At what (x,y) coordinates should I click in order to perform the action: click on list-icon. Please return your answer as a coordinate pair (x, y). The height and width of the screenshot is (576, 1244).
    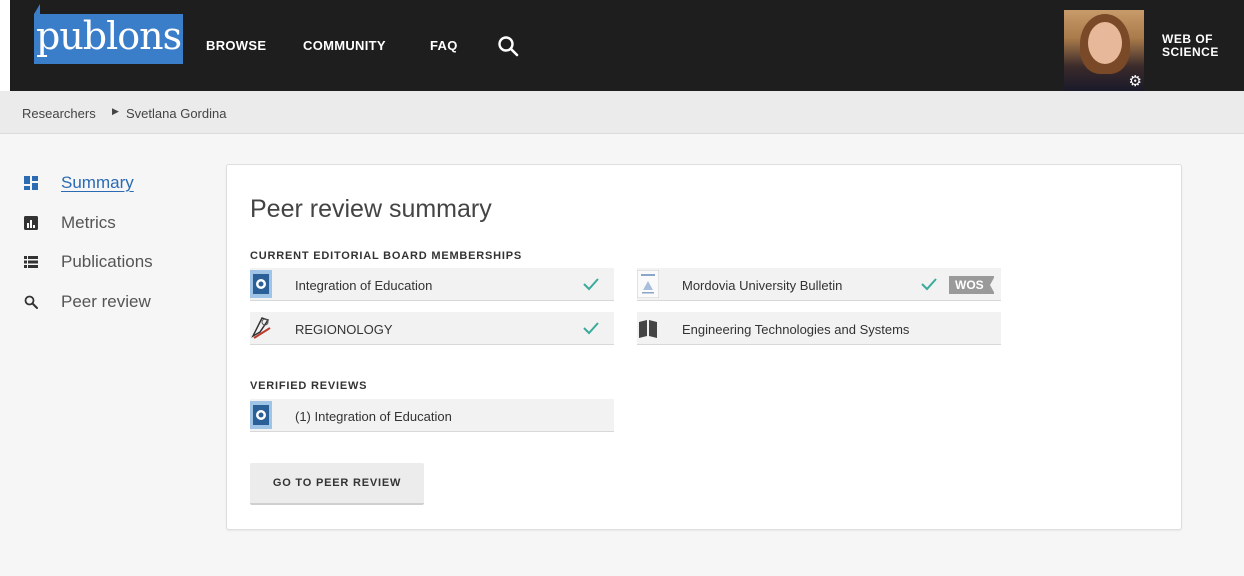
    Looking at the image, I should click on (31, 262).